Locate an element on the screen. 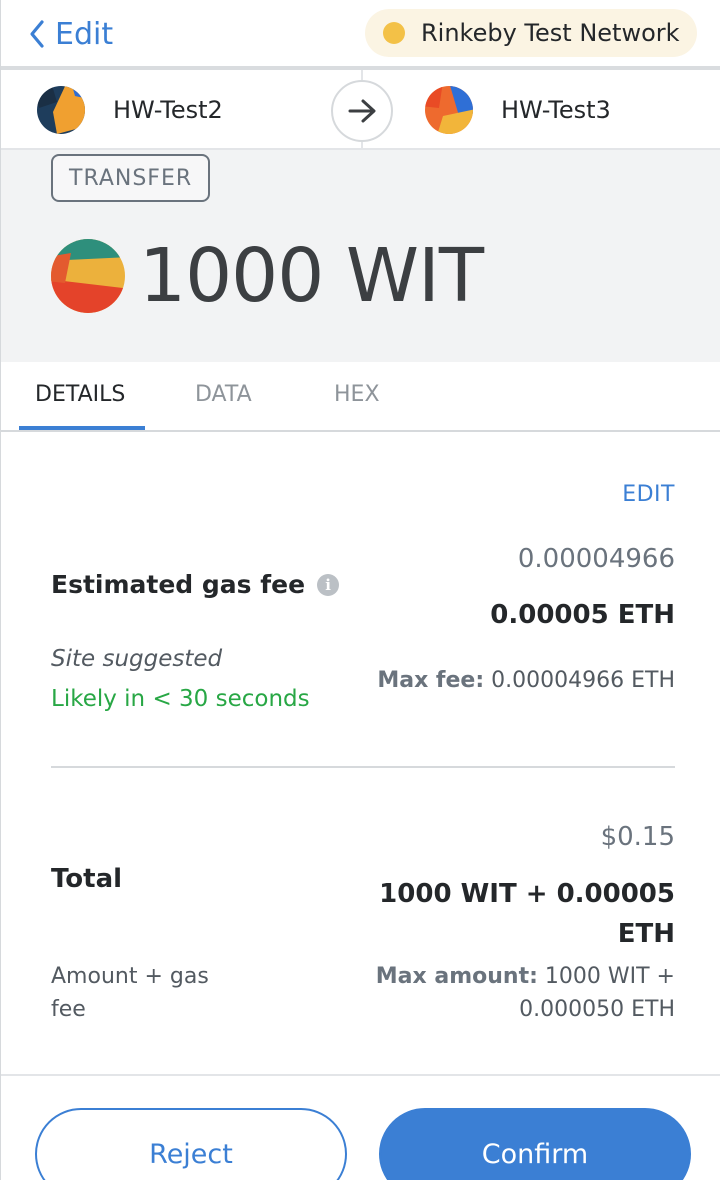 The height and width of the screenshot is (1180, 720). confirm-button: Confirm is located at coordinates (535, 1144).